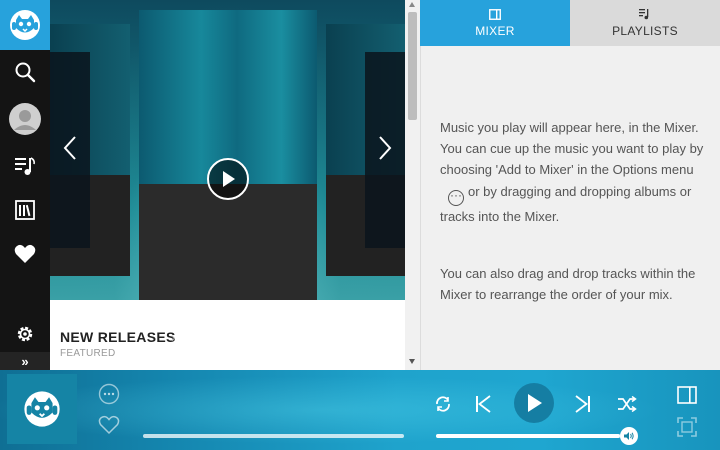 The height and width of the screenshot is (450, 720). I want to click on sidebar-item-favorites, so click(25, 254).